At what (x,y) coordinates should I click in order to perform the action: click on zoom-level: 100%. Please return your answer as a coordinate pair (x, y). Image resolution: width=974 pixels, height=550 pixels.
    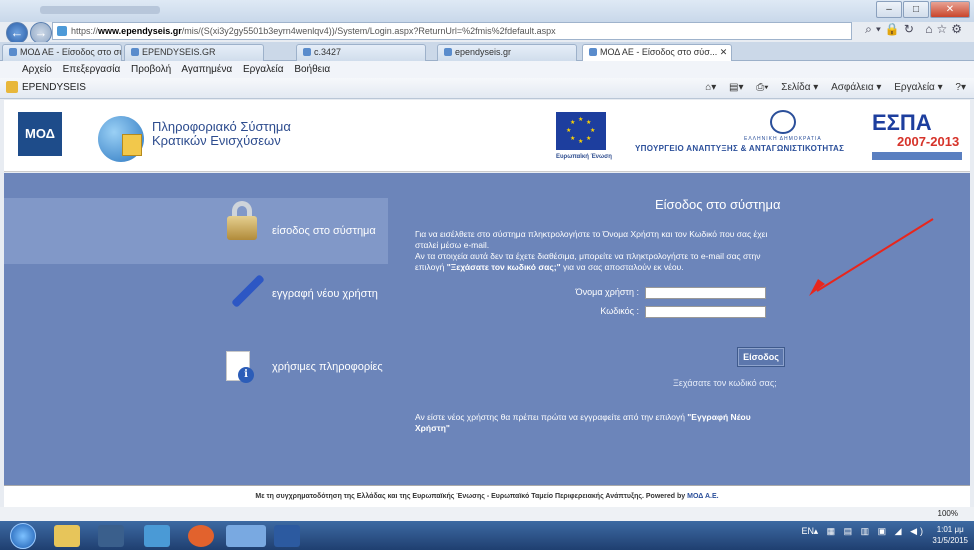
    Looking at the image, I should click on (948, 514).